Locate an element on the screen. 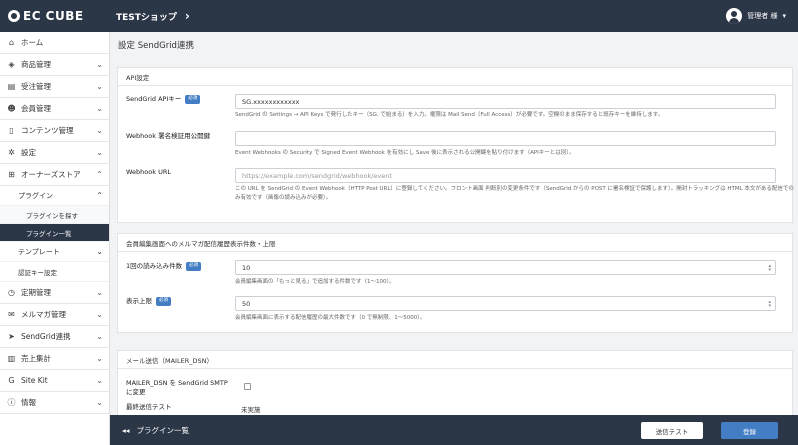 Image resolution: width=798 pixels, height=445 pixels. webhook-key-label: Webhook 署名検証用公開鍵 is located at coordinates (168, 136).